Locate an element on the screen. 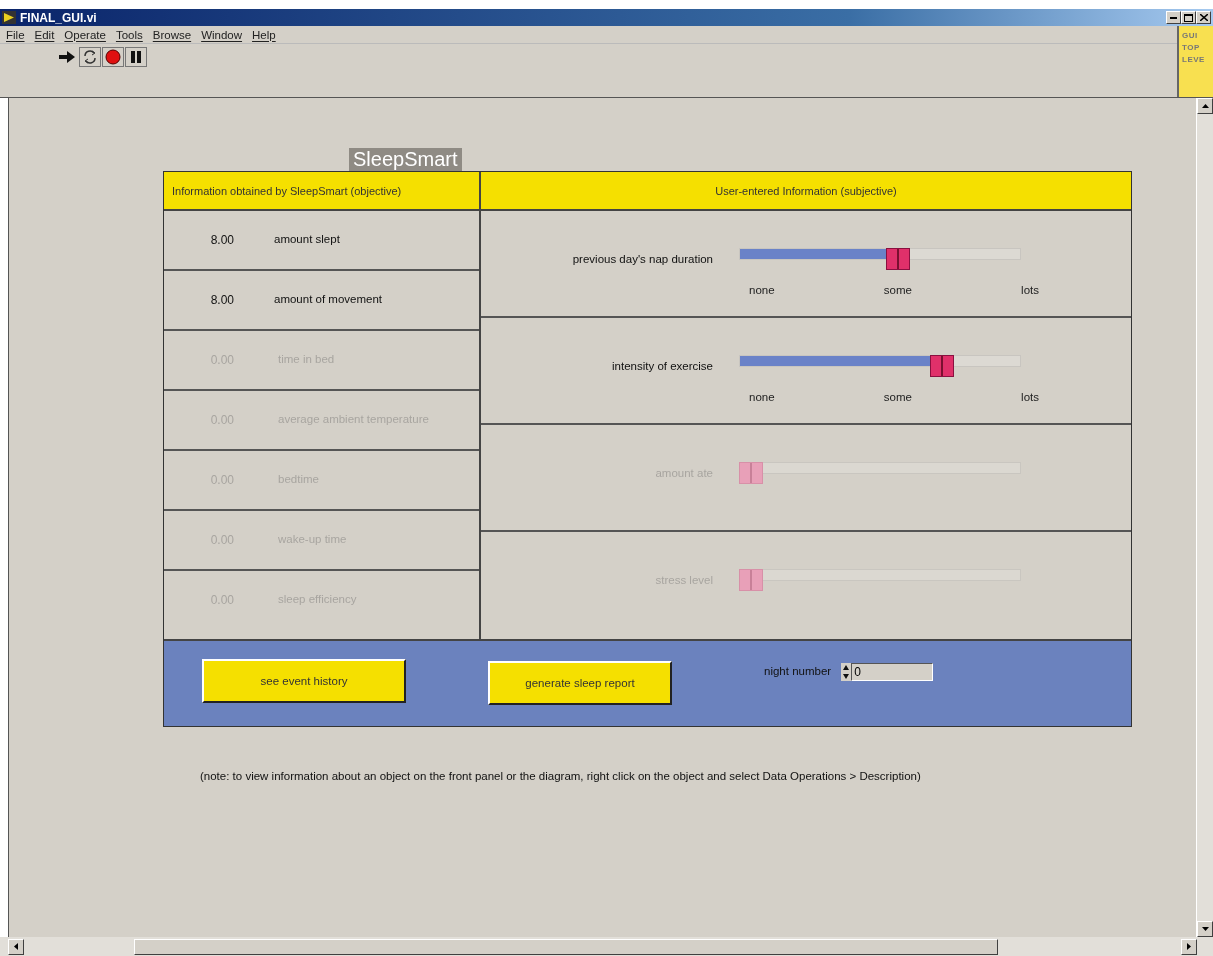 This screenshot has width=1213, height=956. run-continuously-icon is located at coordinates (90, 57).